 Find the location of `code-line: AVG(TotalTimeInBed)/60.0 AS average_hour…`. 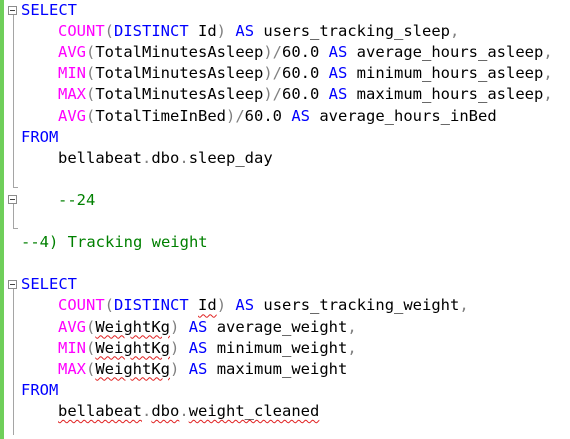

code-line: AVG(TotalTimeInBed)/60.0 AS average_hour… is located at coordinates (259, 116).